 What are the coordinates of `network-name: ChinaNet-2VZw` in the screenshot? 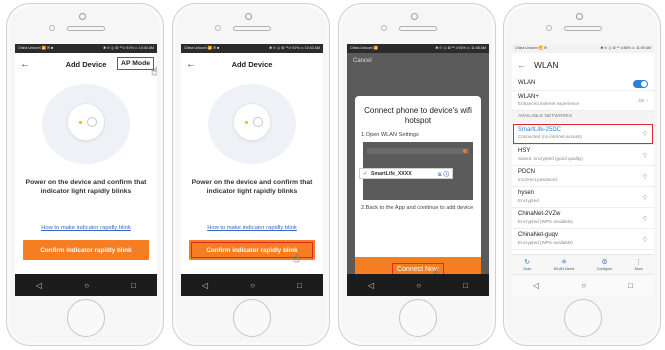 It's located at (539, 214).